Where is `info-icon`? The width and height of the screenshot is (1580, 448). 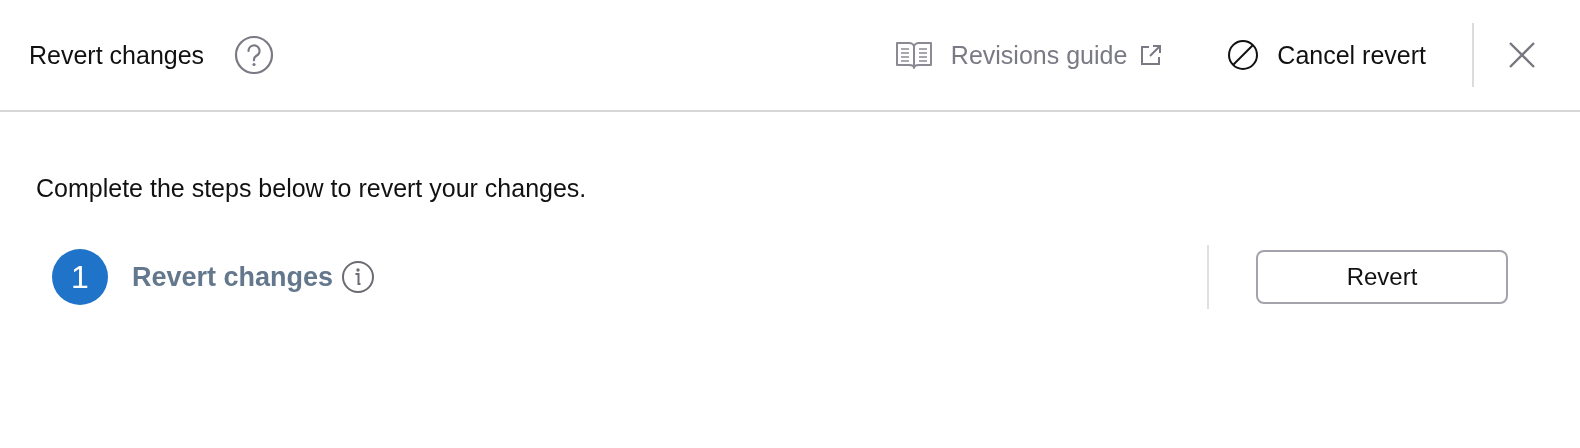 info-icon is located at coordinates (358, 277).